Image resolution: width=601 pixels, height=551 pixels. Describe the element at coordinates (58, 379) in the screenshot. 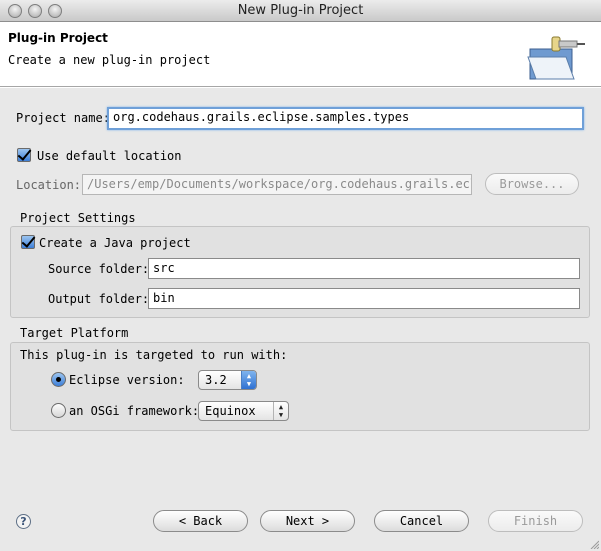

I see `eclipse-version-radio` at that location.